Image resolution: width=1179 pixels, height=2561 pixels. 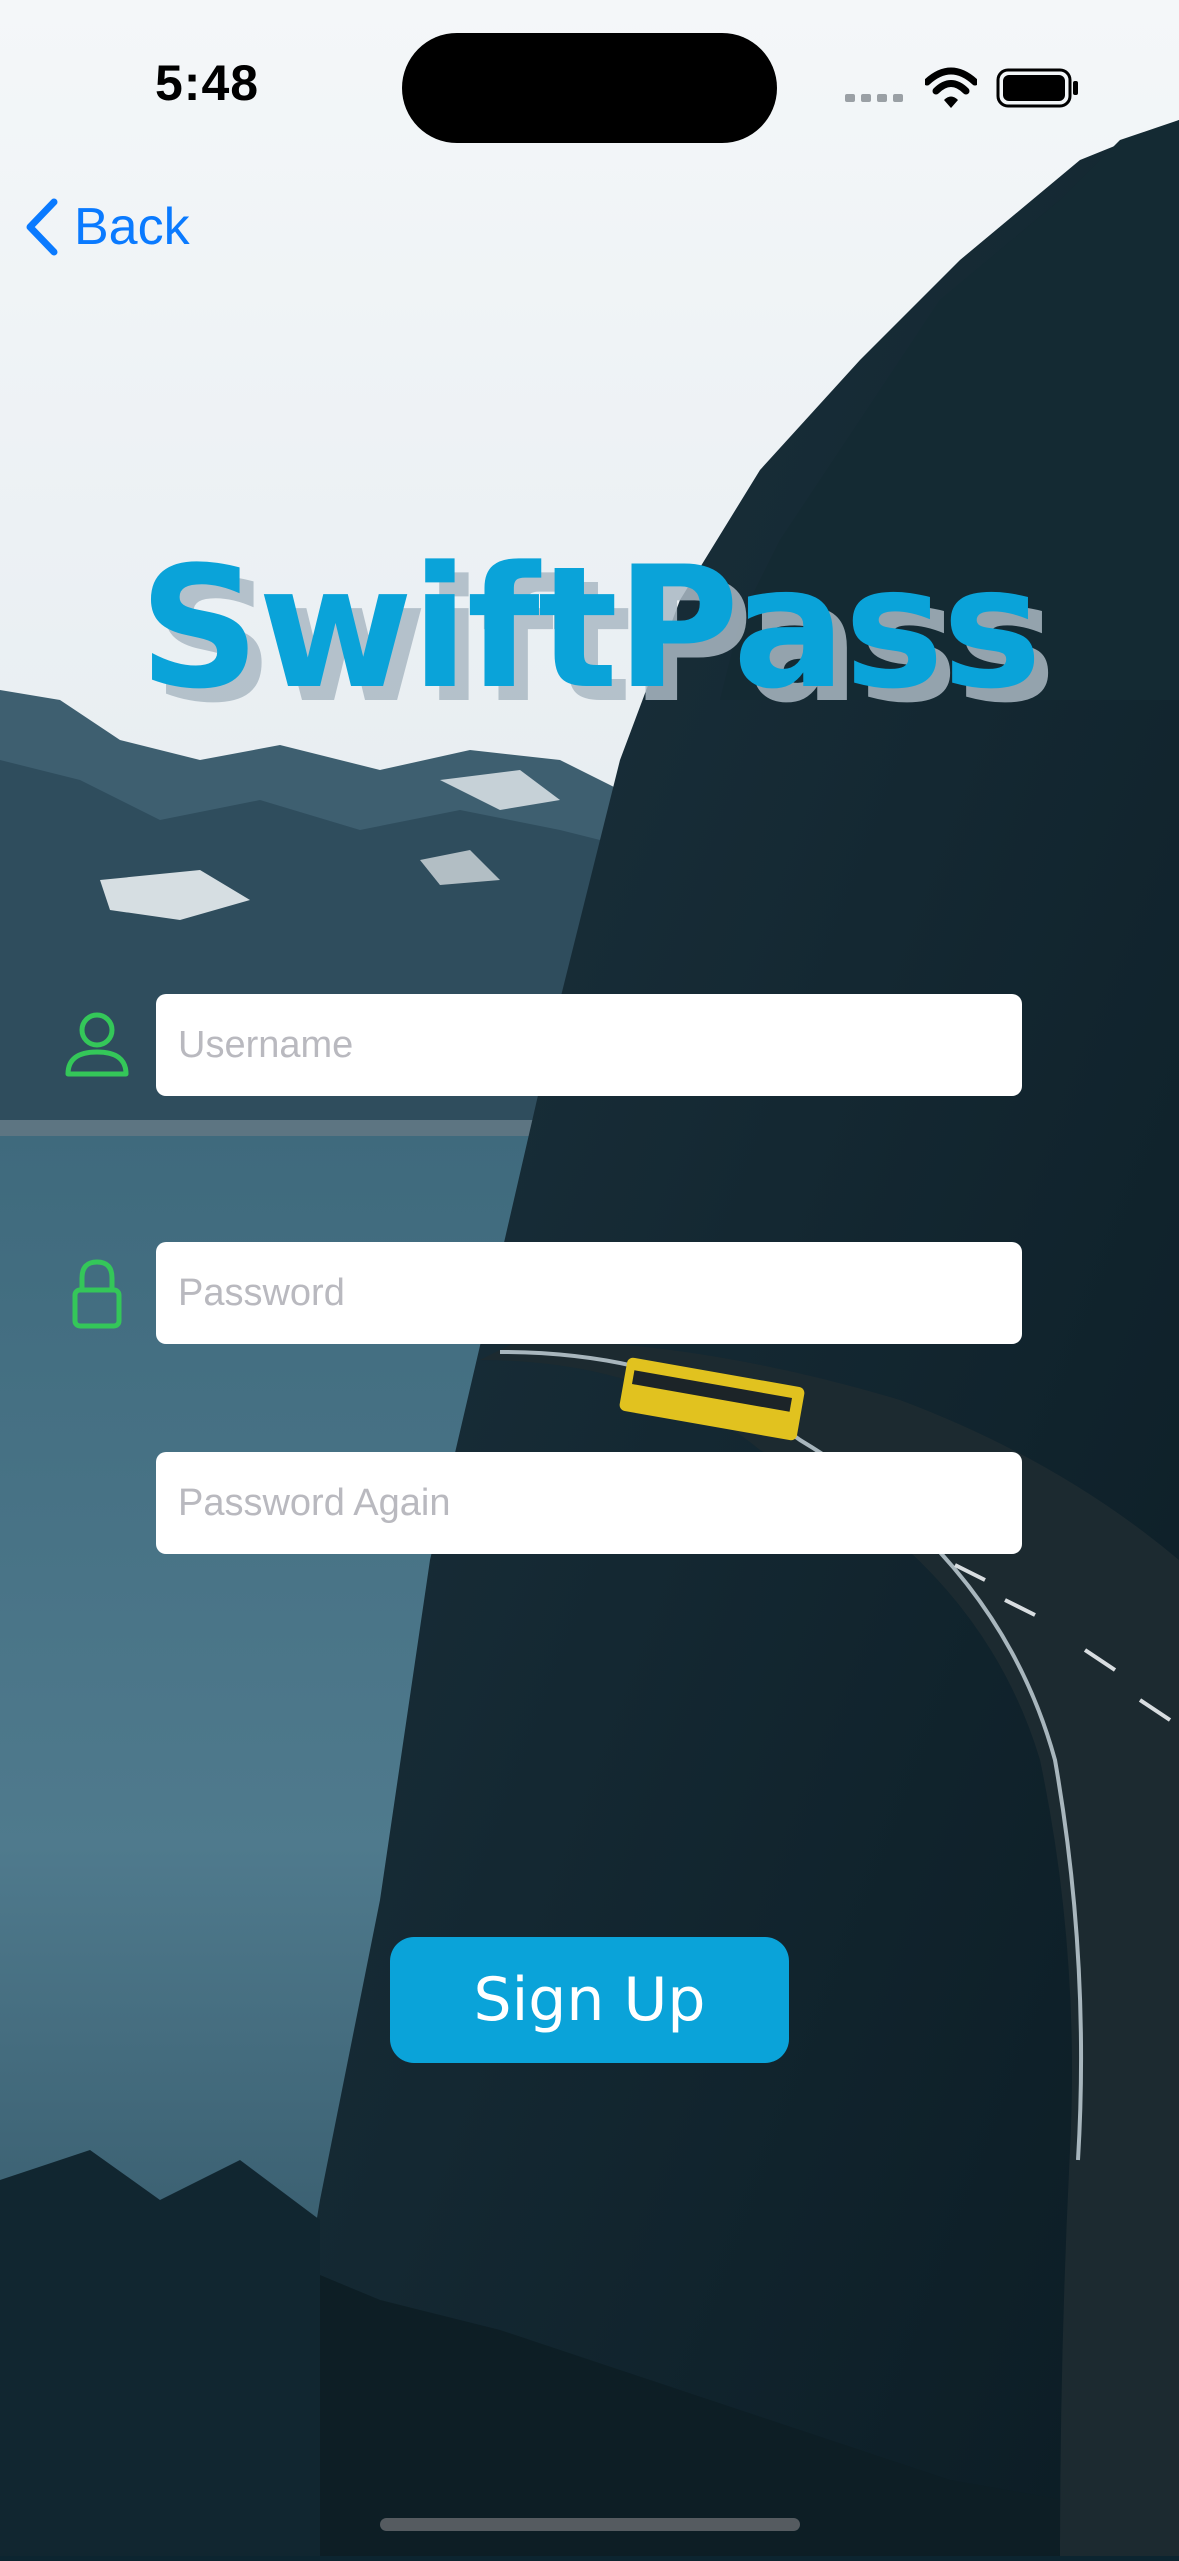 I want to click on username-row, so click(x=589, y=1045).